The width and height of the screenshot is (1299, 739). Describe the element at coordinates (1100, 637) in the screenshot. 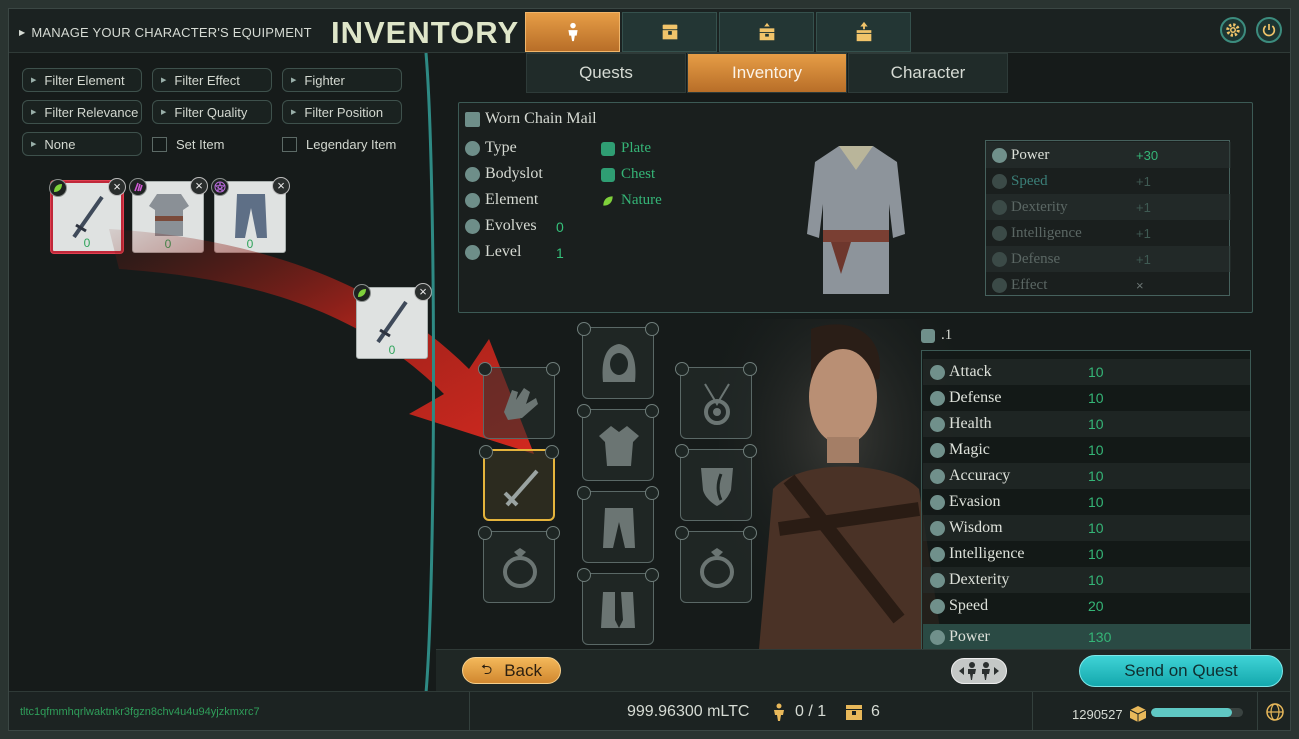

I see `stat-value: 130` at that location.